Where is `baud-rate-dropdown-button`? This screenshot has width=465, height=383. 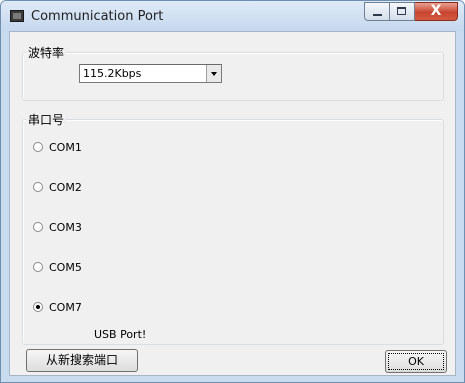
baud-rate-dropdown-button is located at coordinates (213, 73).